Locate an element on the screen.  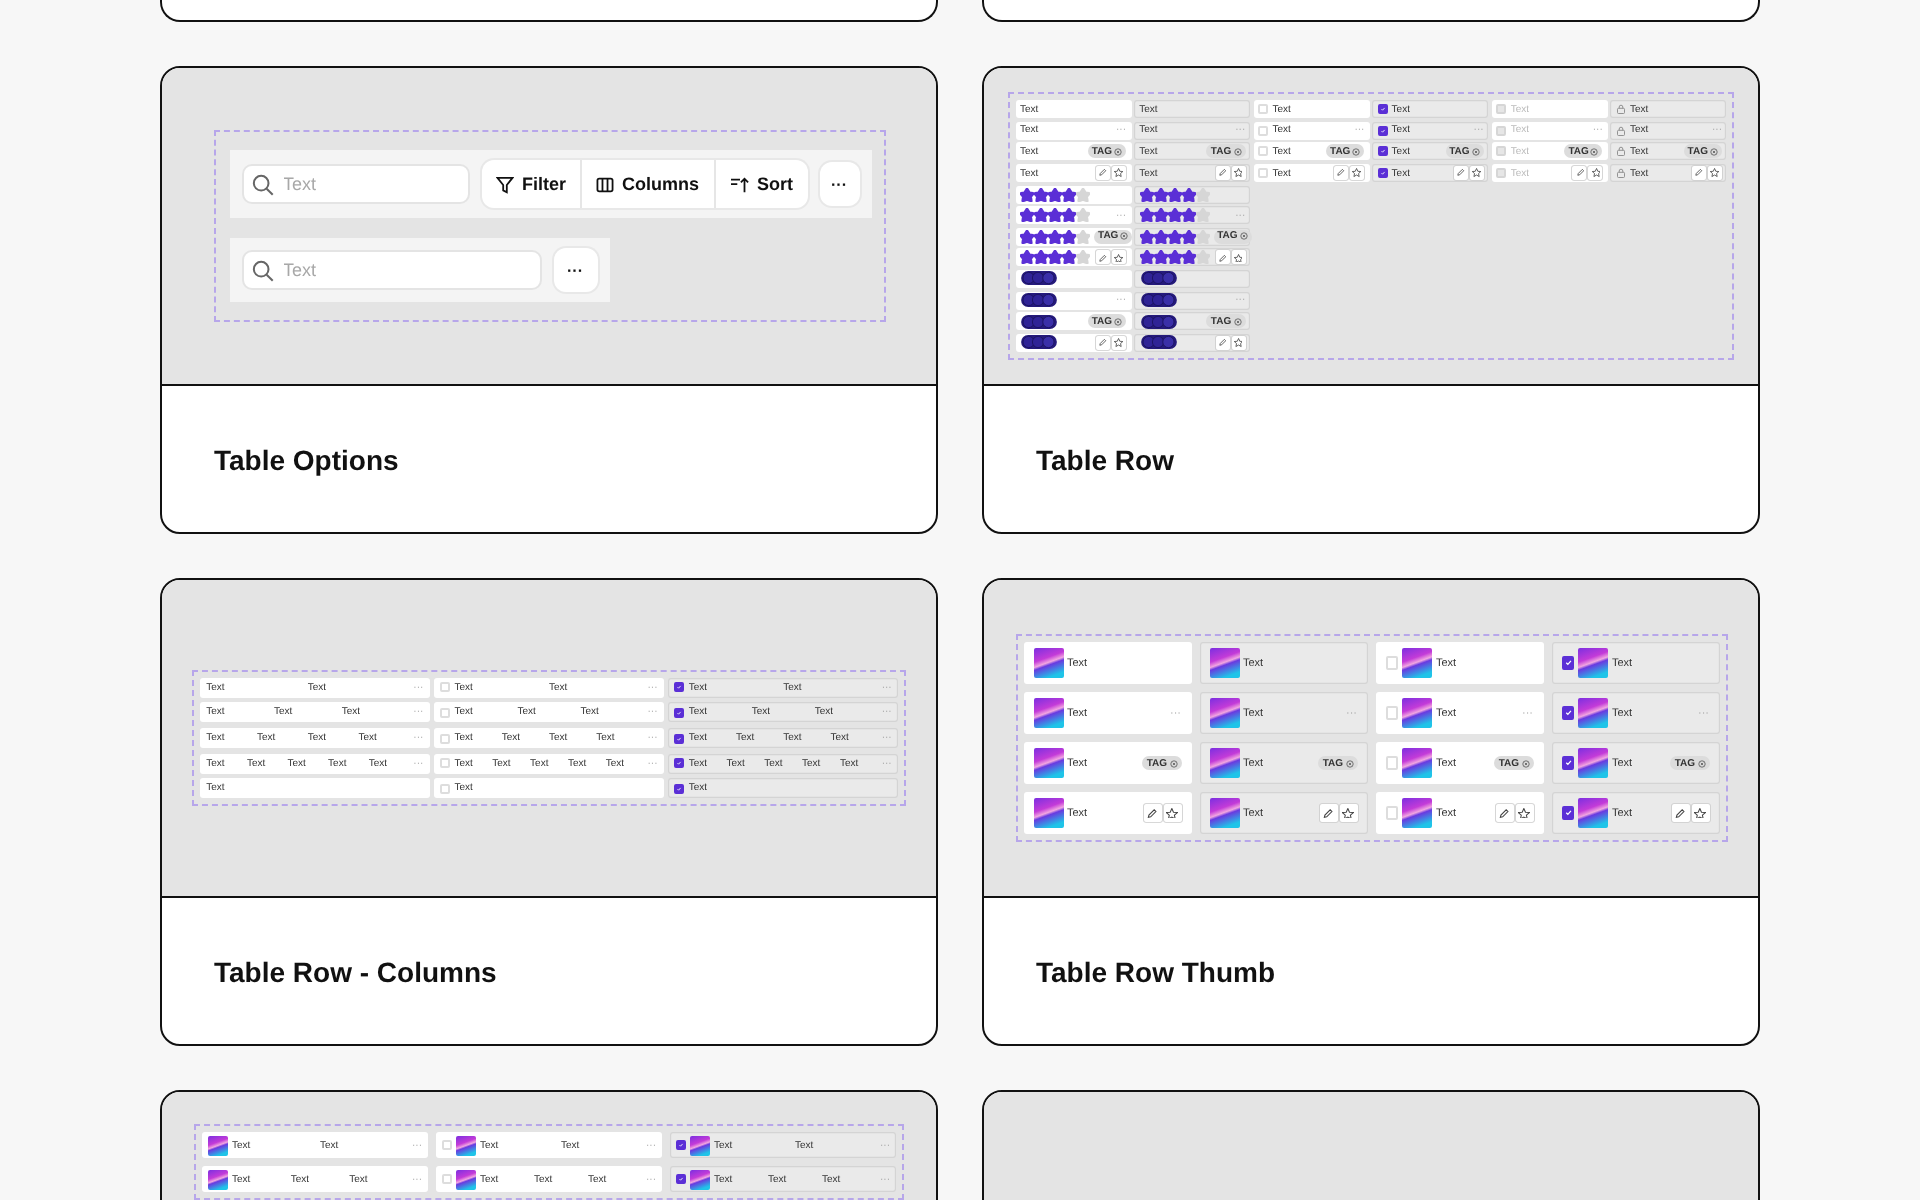
card-title: Table Row - Columns is located at coordinates (355, 971).